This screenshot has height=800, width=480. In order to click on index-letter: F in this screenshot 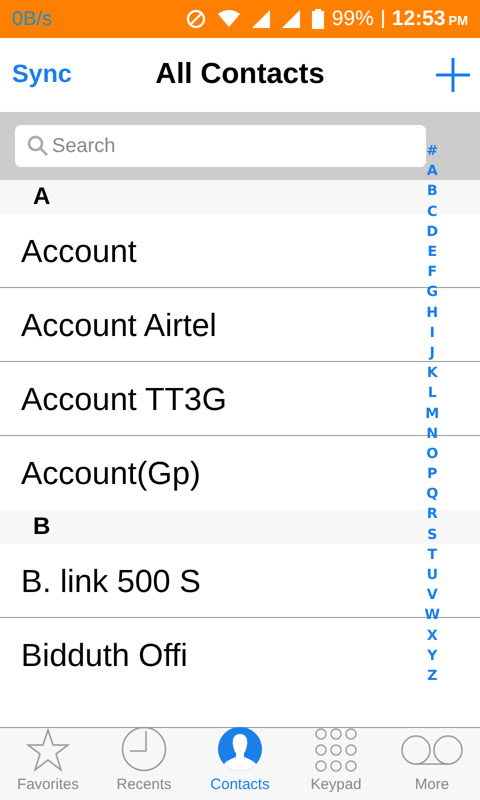, I will do `click(432, 272)`.